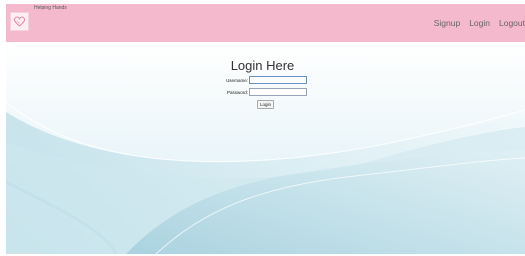  I want to click on password-input, so click(278, 92).